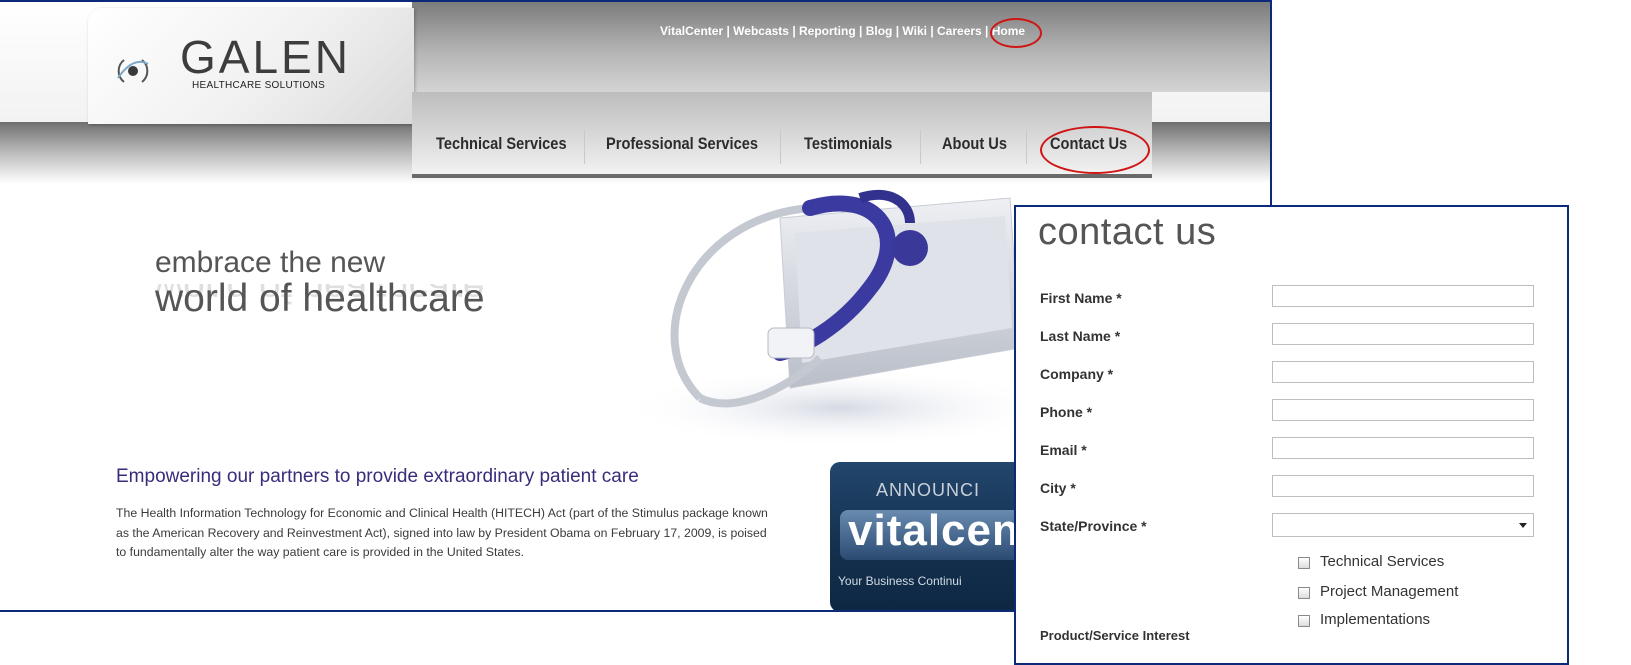 The width and height of the screenshot is (1631, 665). Describe the element at coordinates (928, 490) in the screenshot. I see `banner-announce: ANNOUNCI` at that location.